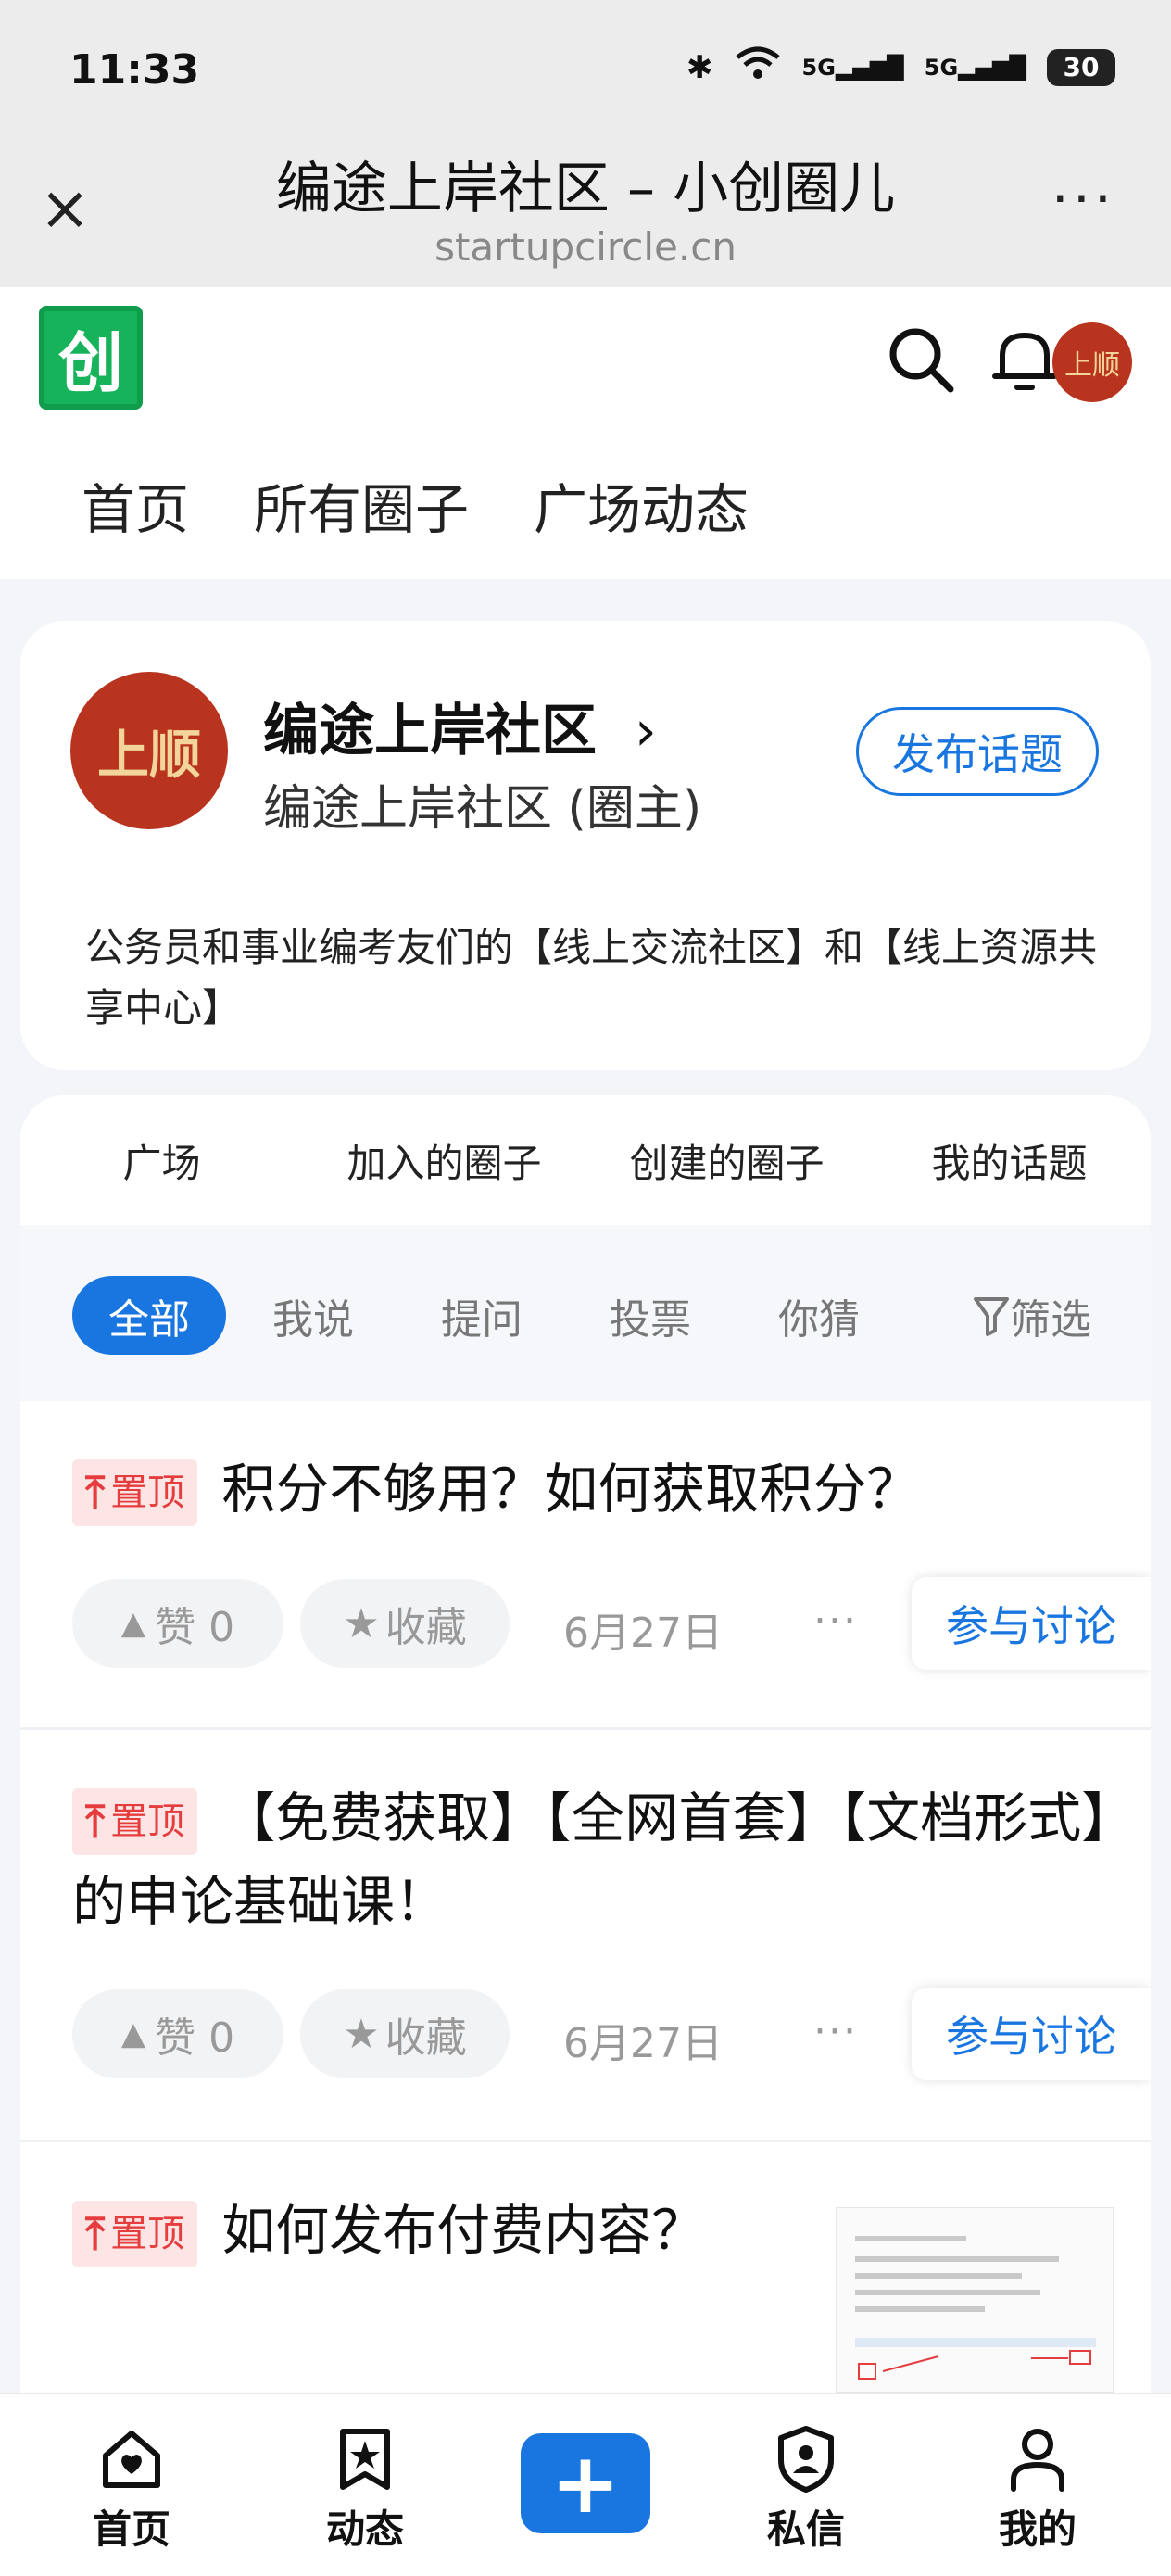 The width and height of the screenshot is (1171, 2576). What do you see at coordinates (700, 67) in the screenshot?
I see `bluetooth-icon: ✱` at bounding box center [700, 67].